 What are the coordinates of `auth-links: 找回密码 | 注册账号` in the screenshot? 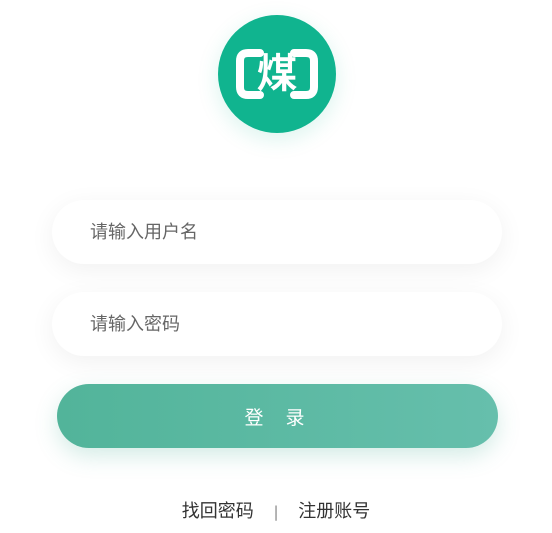 It's located at (276, 510).